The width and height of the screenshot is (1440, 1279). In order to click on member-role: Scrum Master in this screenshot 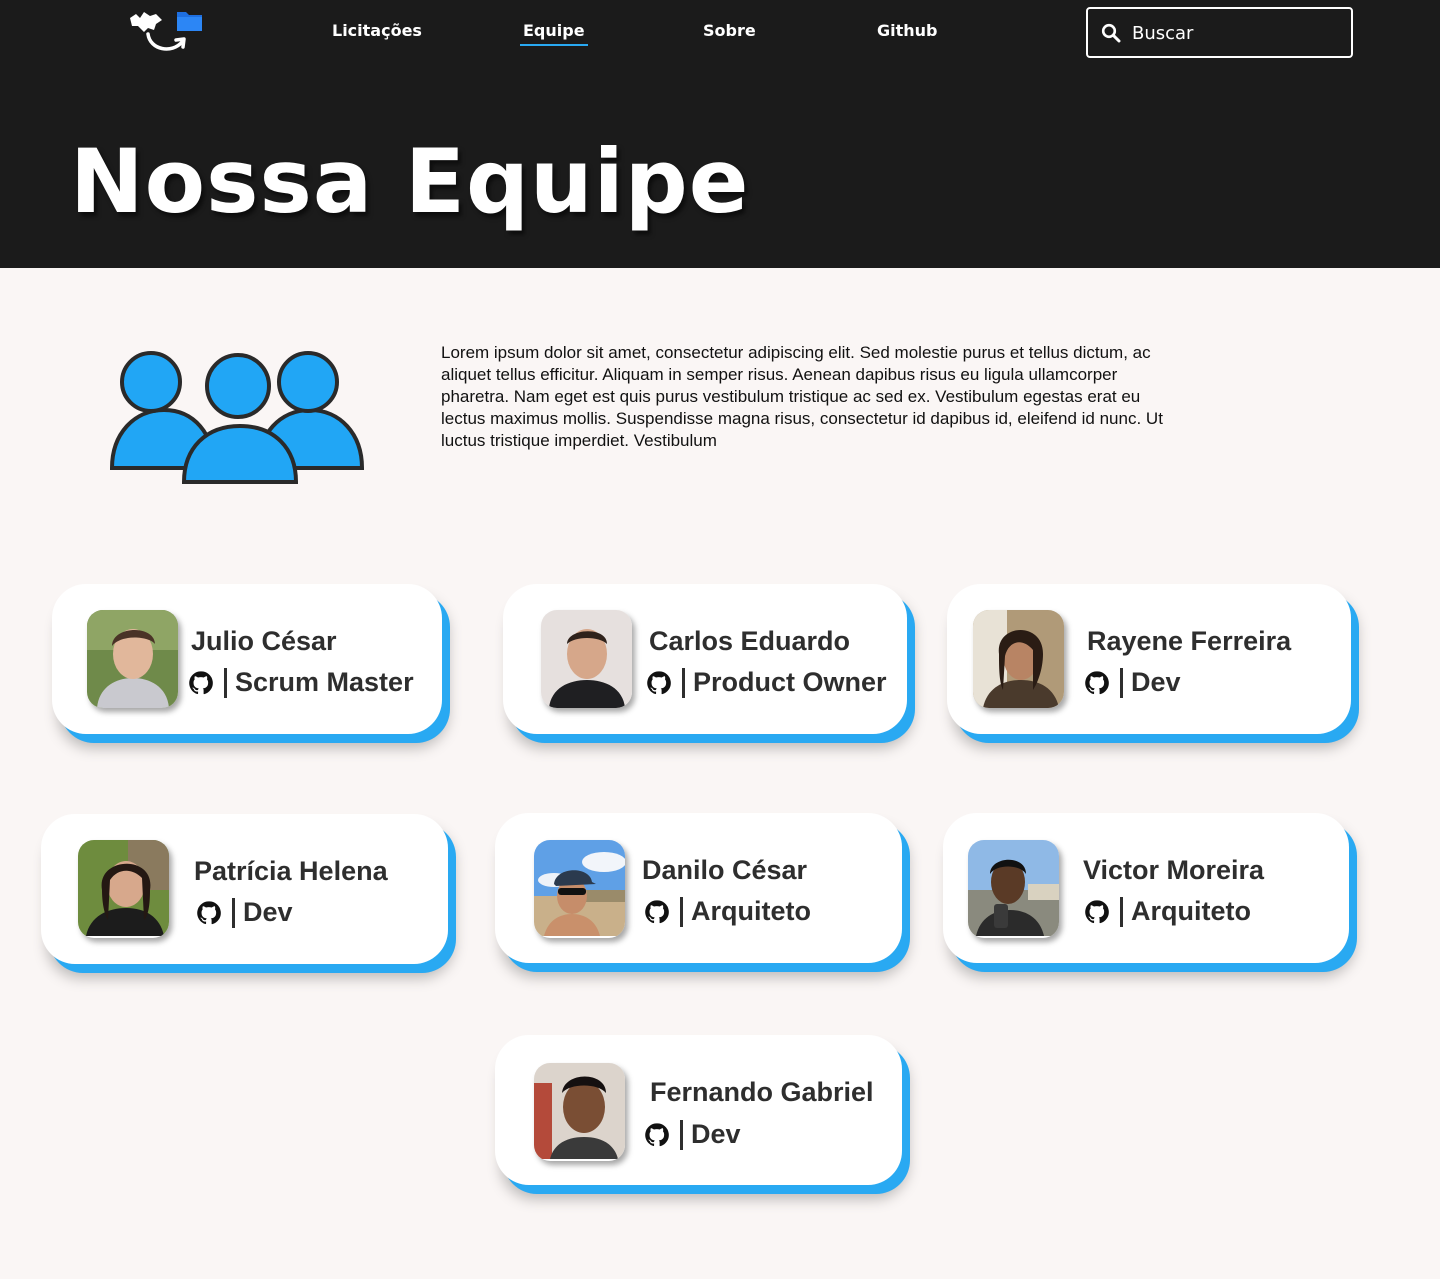, I will do `click(324, 682)`.